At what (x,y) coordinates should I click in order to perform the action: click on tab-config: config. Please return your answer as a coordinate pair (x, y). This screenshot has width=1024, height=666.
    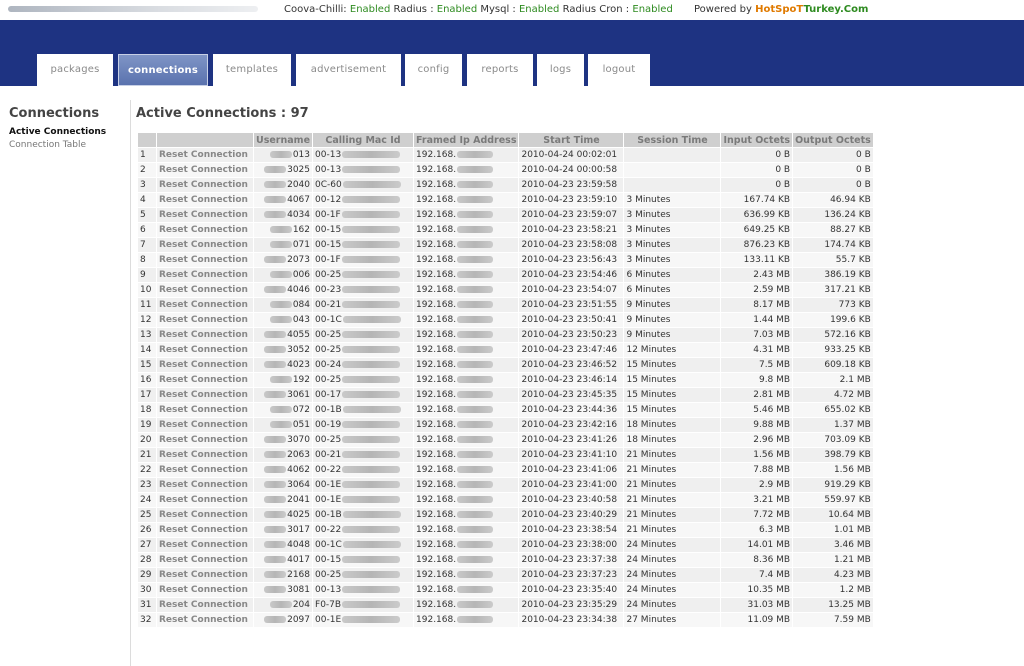
    Looking at the image, I should click on (433, 70).